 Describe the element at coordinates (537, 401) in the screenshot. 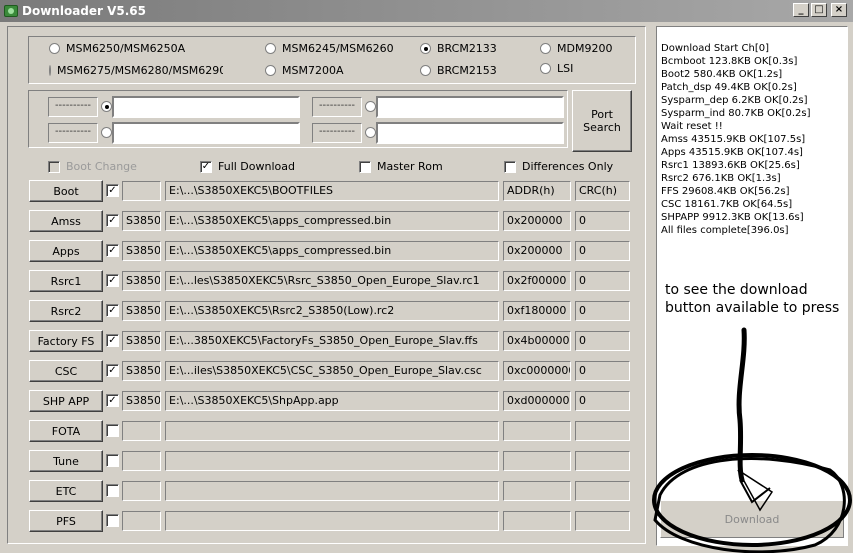

I see `row-address: 0xd0000000` at that location.